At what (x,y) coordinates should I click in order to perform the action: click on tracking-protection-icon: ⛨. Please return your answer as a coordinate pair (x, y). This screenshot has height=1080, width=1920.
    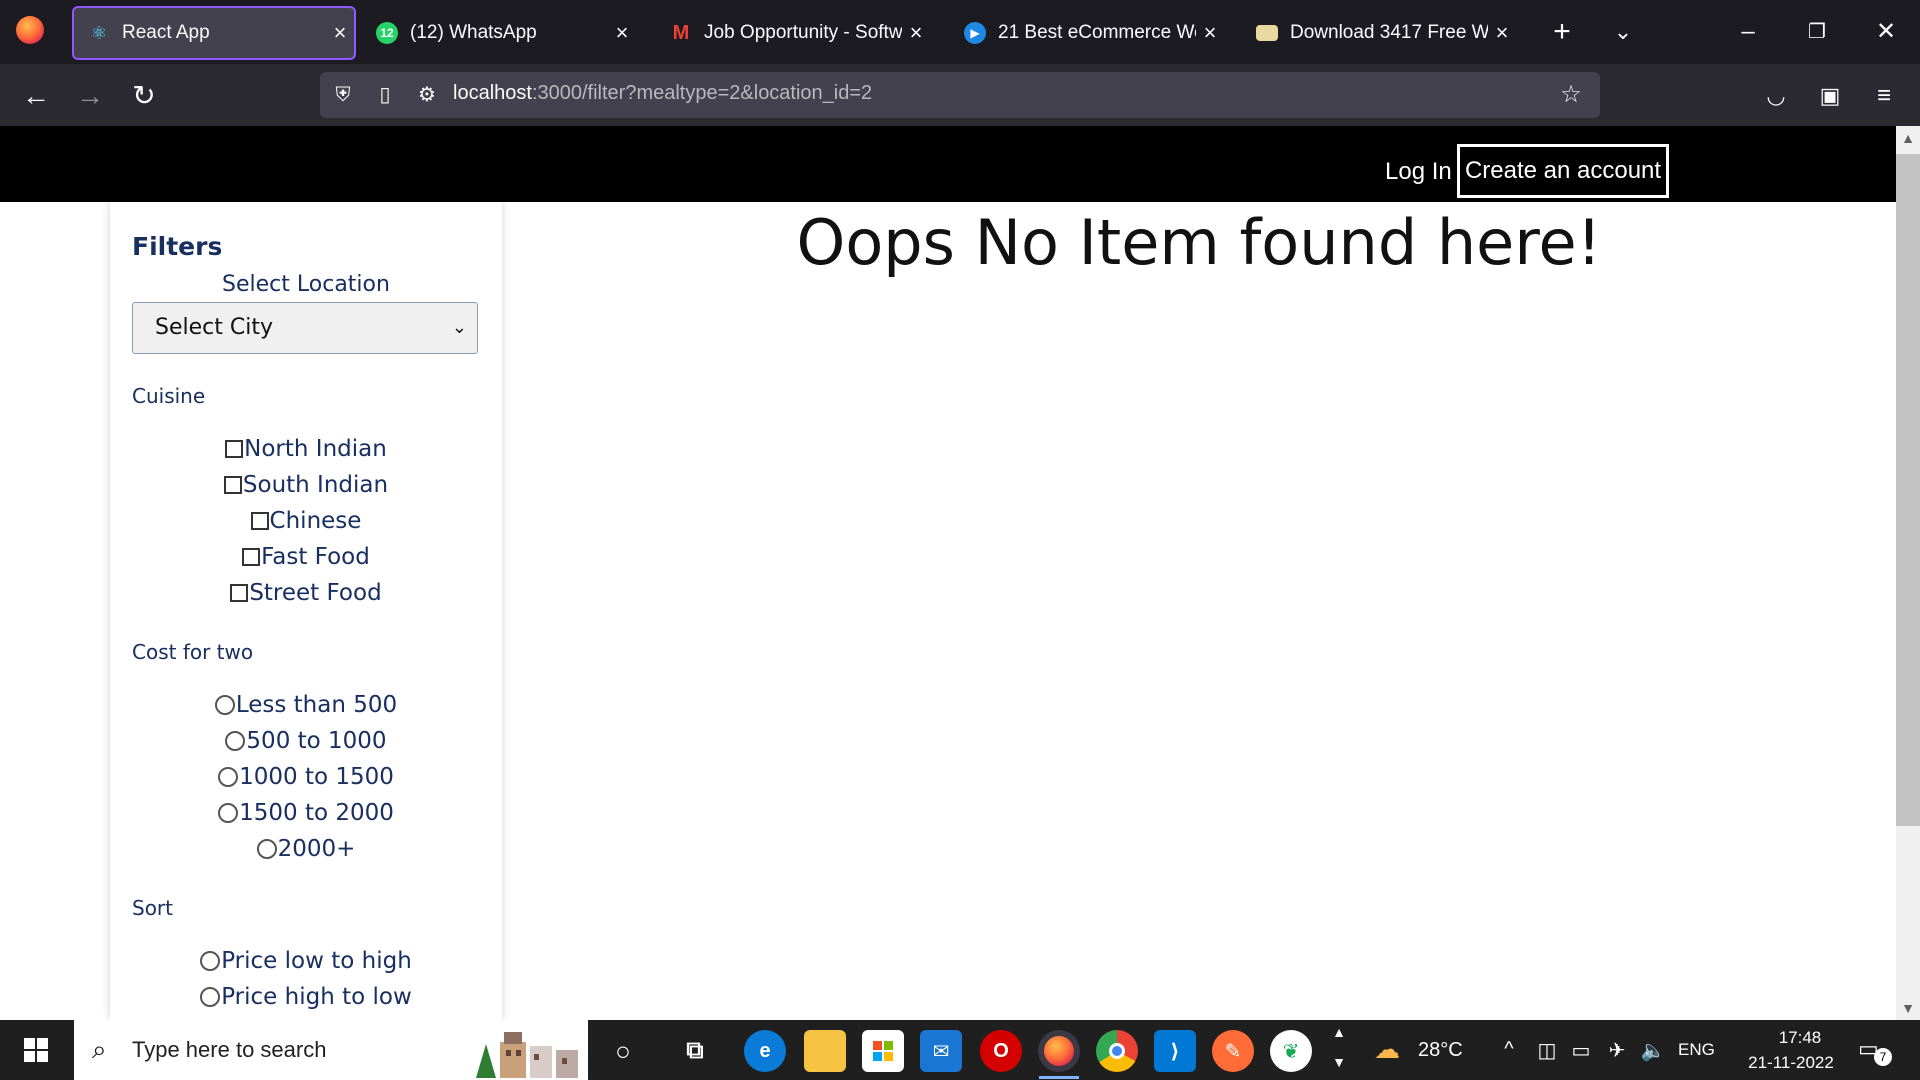
    Looking at the image, I should click on (343, 95).